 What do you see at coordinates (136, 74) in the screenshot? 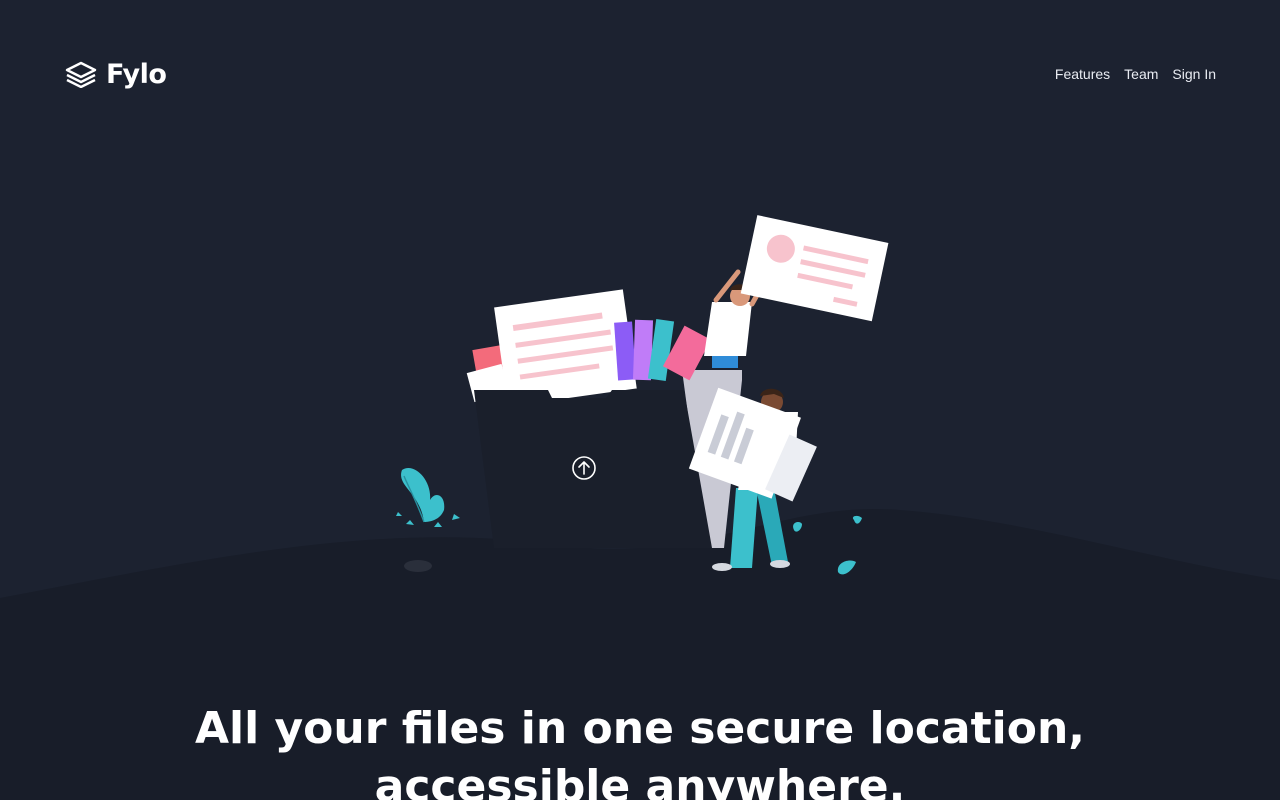
I see `brand-name: Fylo` at bounding box center [136, 74].